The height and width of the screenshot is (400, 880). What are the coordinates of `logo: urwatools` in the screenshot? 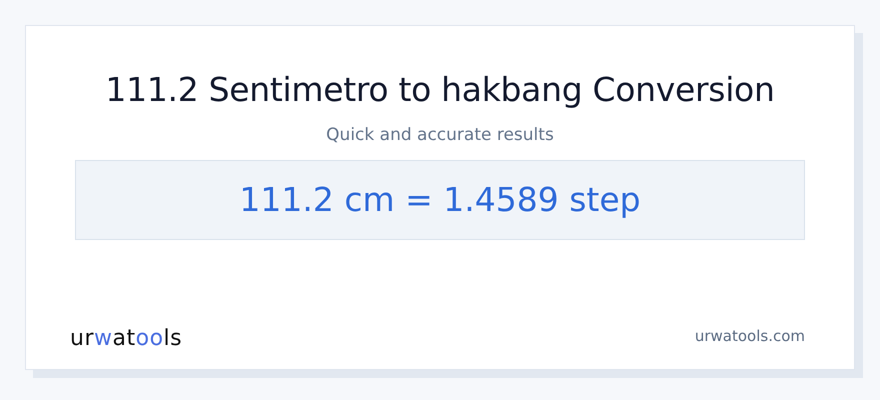 It's located at (126, 338).